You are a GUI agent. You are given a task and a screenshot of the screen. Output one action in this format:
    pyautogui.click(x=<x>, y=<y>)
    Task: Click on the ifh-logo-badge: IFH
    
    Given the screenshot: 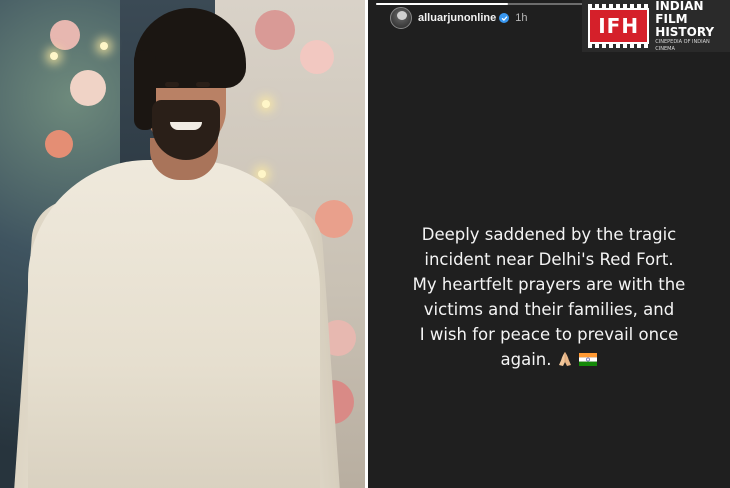 What is the action you would take?
    pyautogui.click(x=619, y=26)
    